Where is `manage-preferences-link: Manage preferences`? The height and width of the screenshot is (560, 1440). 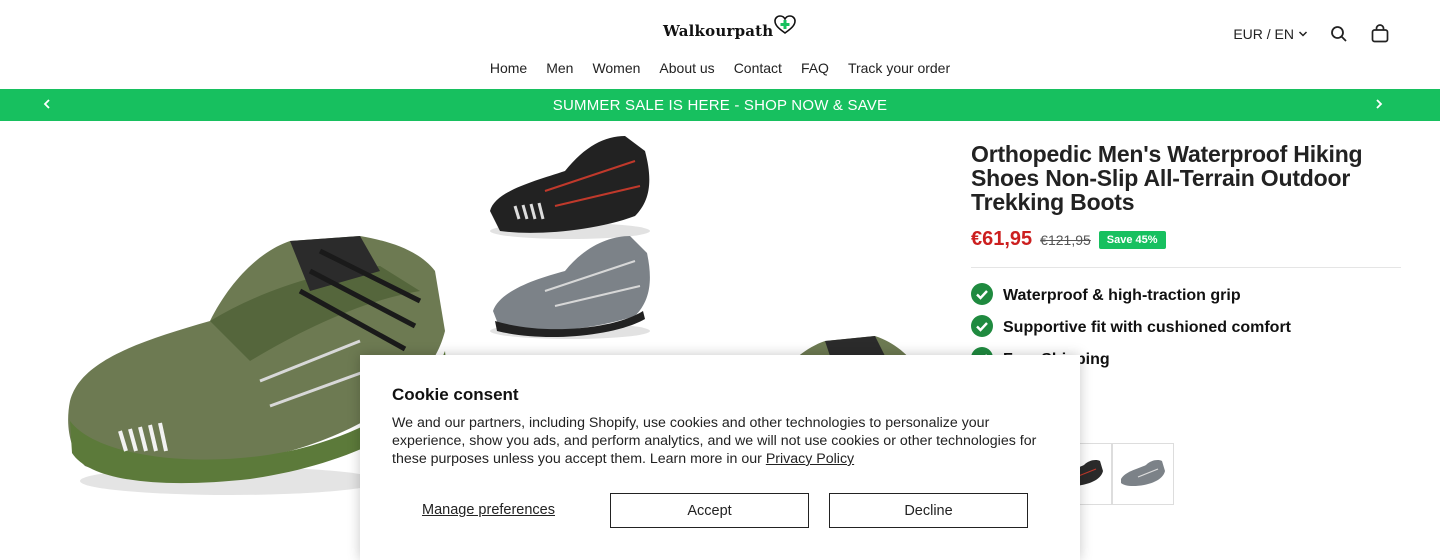
manage-preferences-link: Manage preferences is located at coordinates (488, 510).